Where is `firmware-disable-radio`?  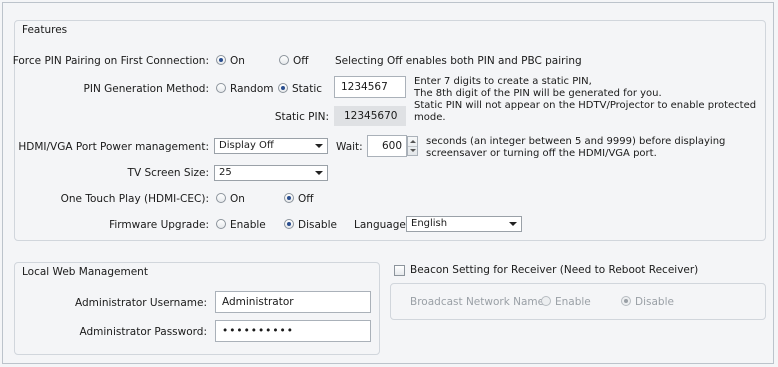 firmware-disable-radio is located at coordinates (289, 224).